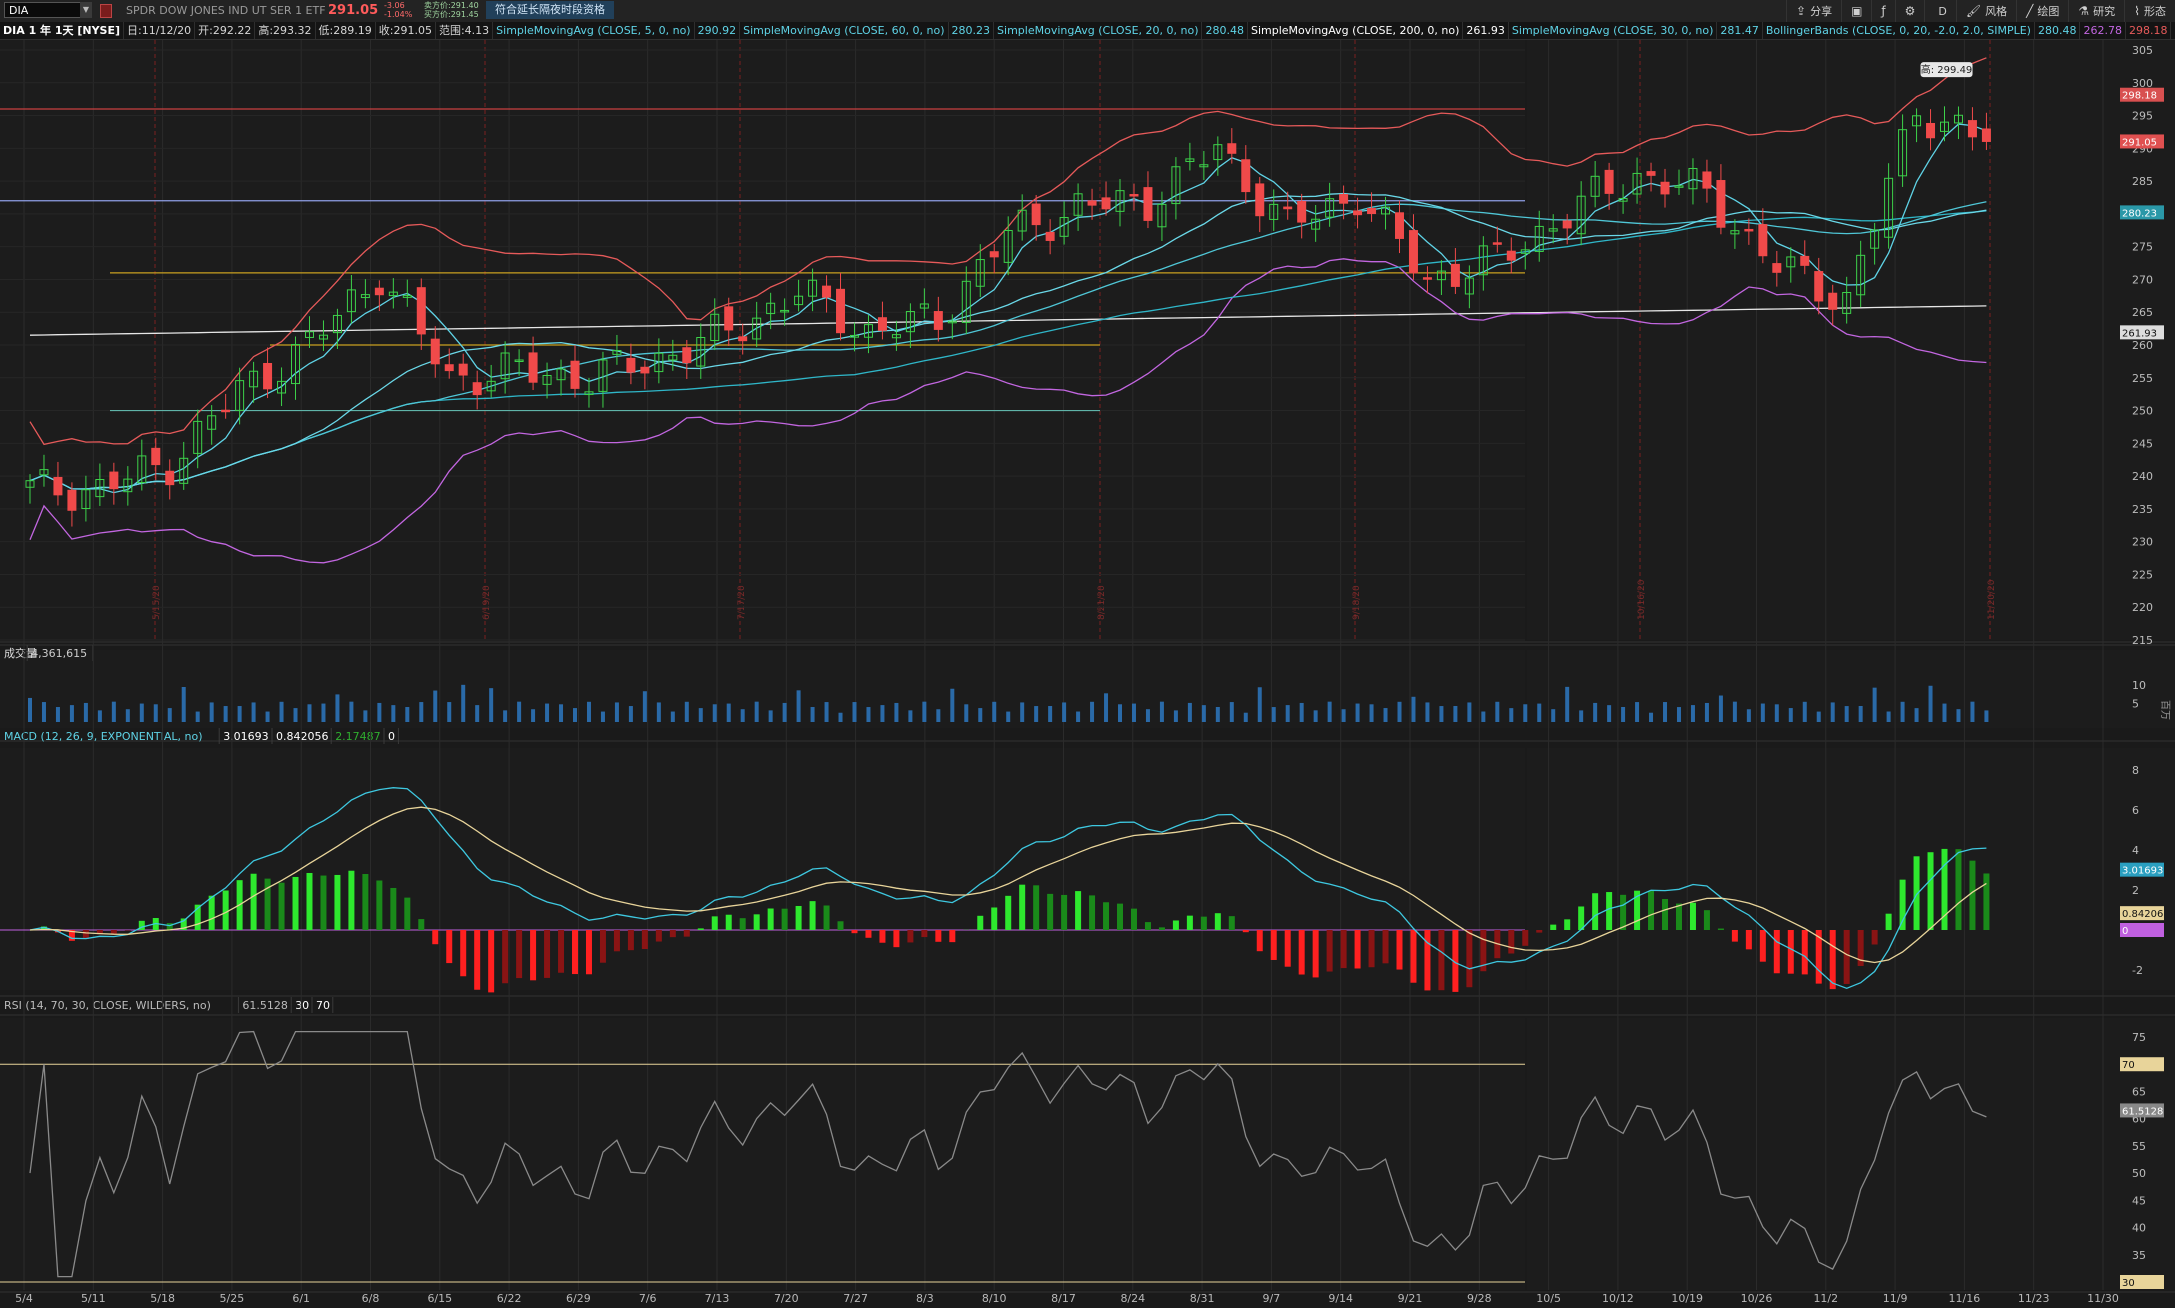 The height and width of the screenshot is (1308, 2175). What do you see at coordinates (107, 1005) in the screenshot?
I see `panel-header-text: RSI (14, 70, 30, CLOSE, WILDERS, no)` at bounding box center [107, 1005].